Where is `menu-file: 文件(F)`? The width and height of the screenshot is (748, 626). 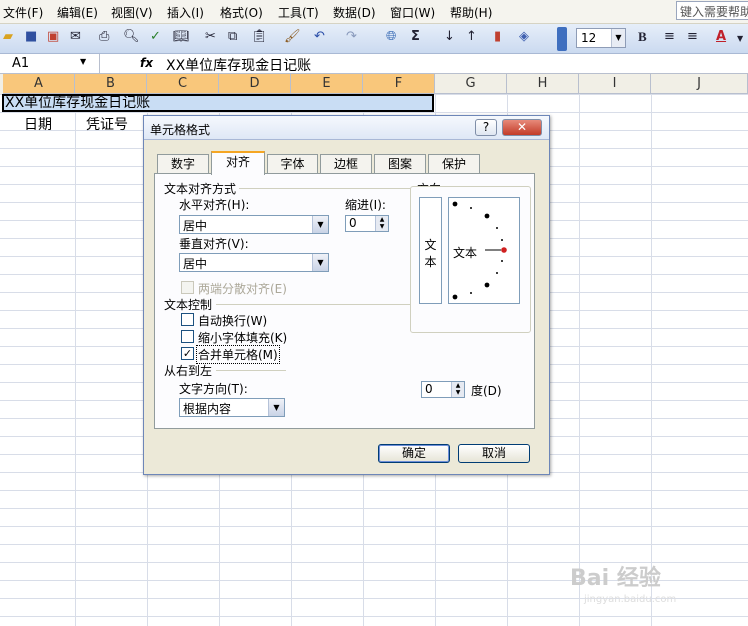
menu-file: 文件(F) is located at coordinates (23, 12).